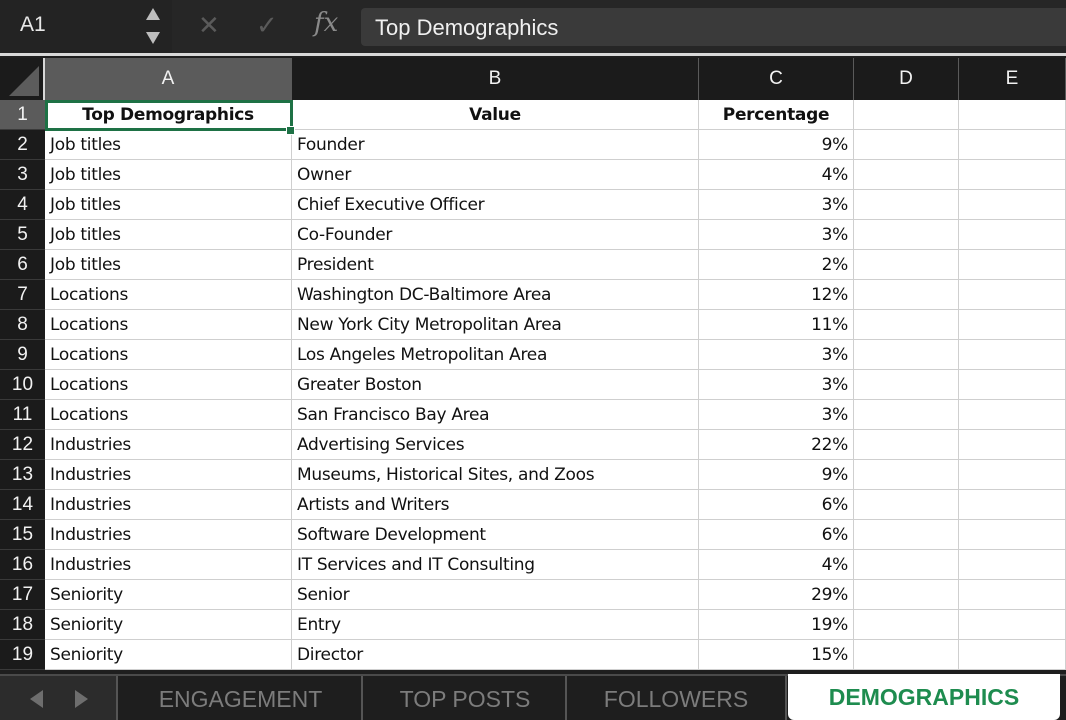 The height and width of the screenshot is (720, 1066). Describe the element at coordinates (22, 385) in the screenshot. I see `row-header: 10` at that location.